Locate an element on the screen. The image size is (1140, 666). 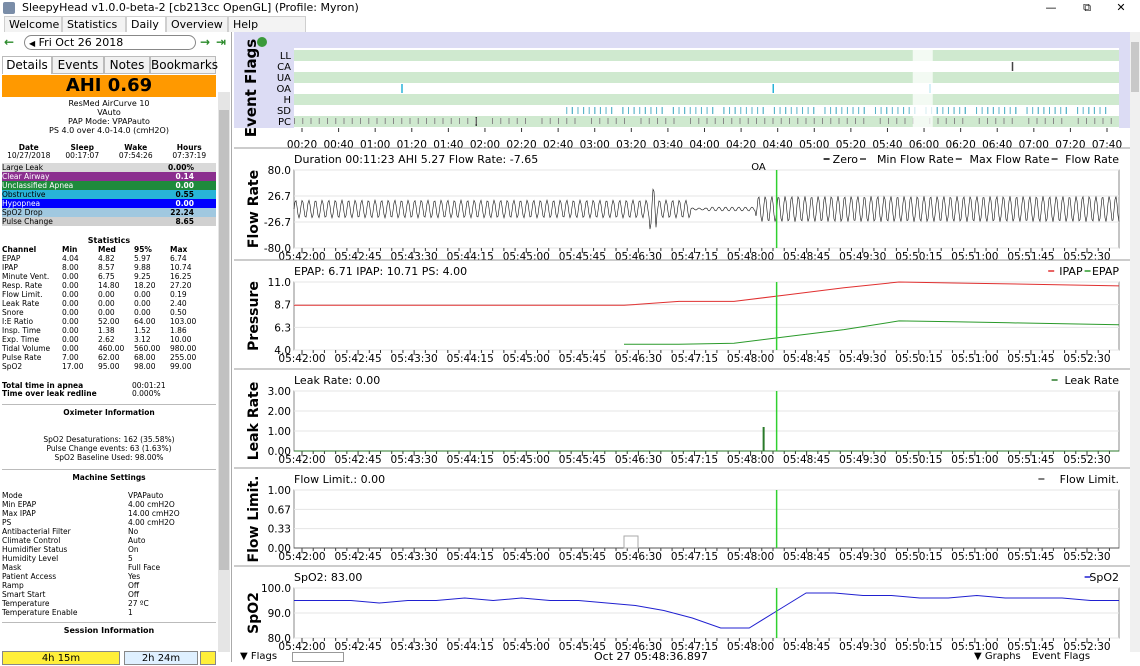
event-flags-tick: 04:00 is located at coordinates (704, 145).